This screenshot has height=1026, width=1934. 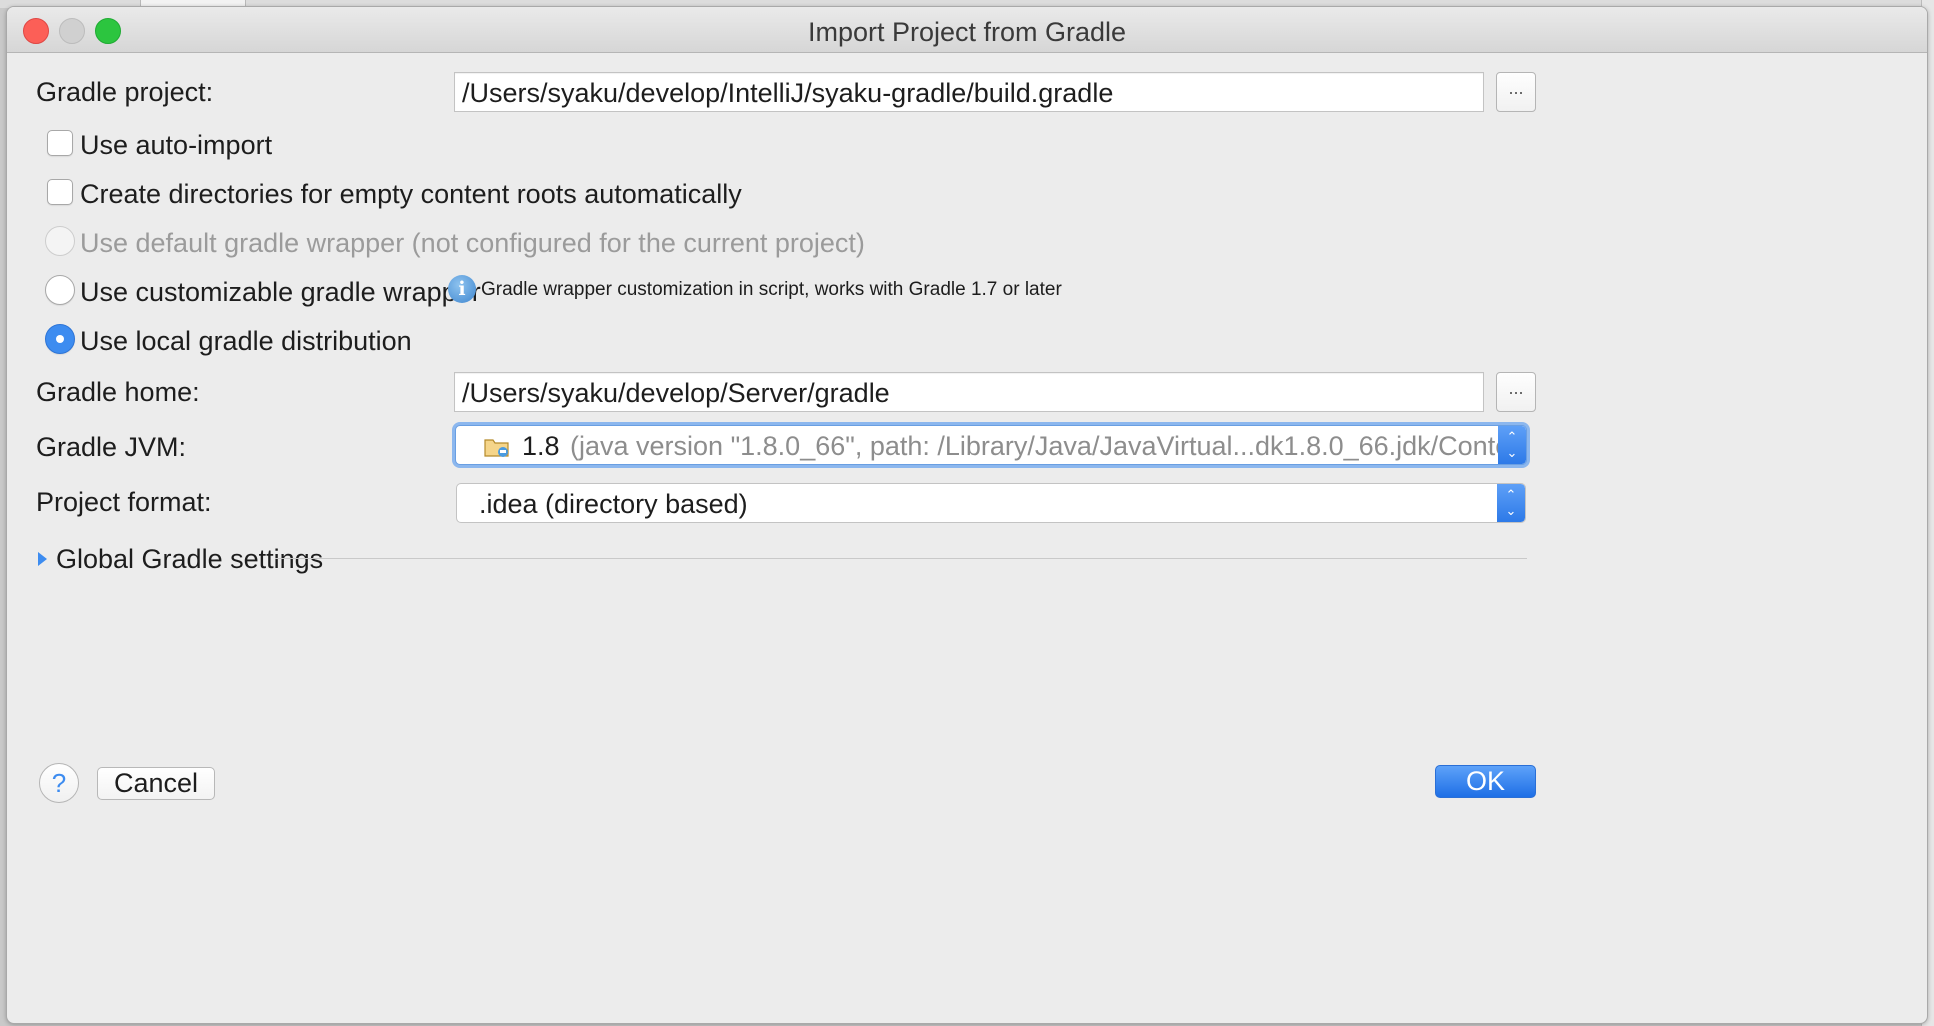 I want to click on create-directories-checkbox, so click(x=60, y=192).